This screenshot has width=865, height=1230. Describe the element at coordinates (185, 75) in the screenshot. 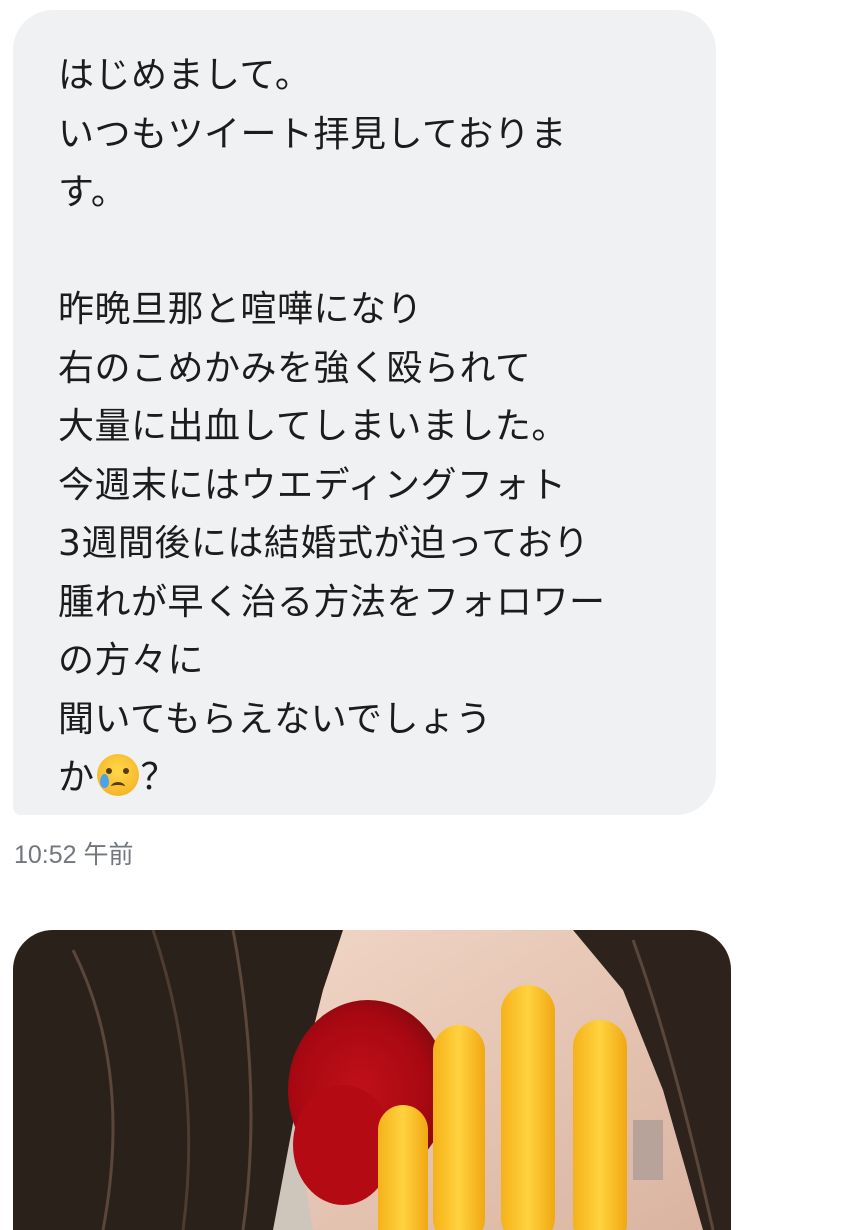

I see `message-line: はじめまして。` at that location.